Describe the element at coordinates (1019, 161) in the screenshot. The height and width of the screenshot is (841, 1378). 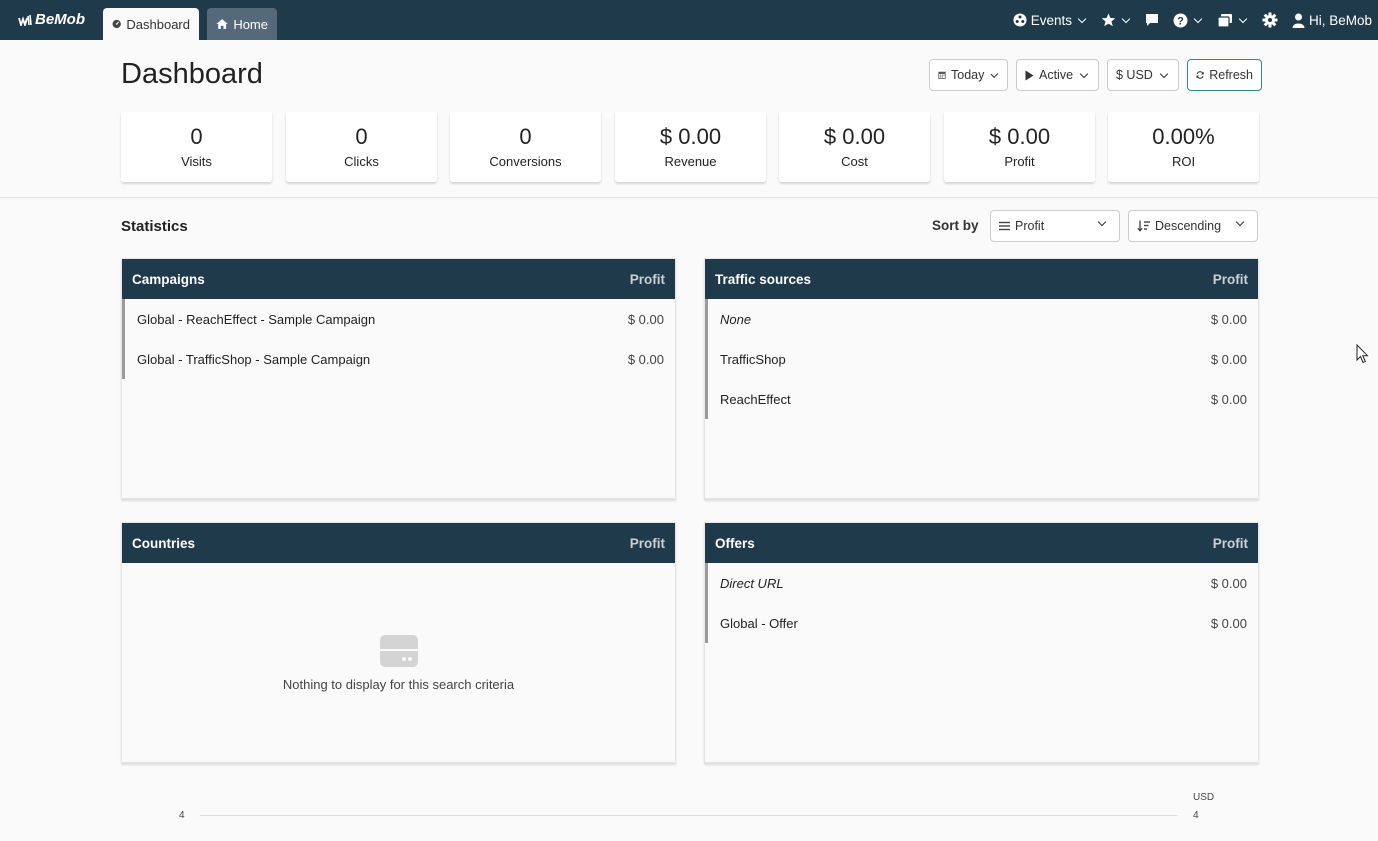
I see `metric-label: Profit` at that location.